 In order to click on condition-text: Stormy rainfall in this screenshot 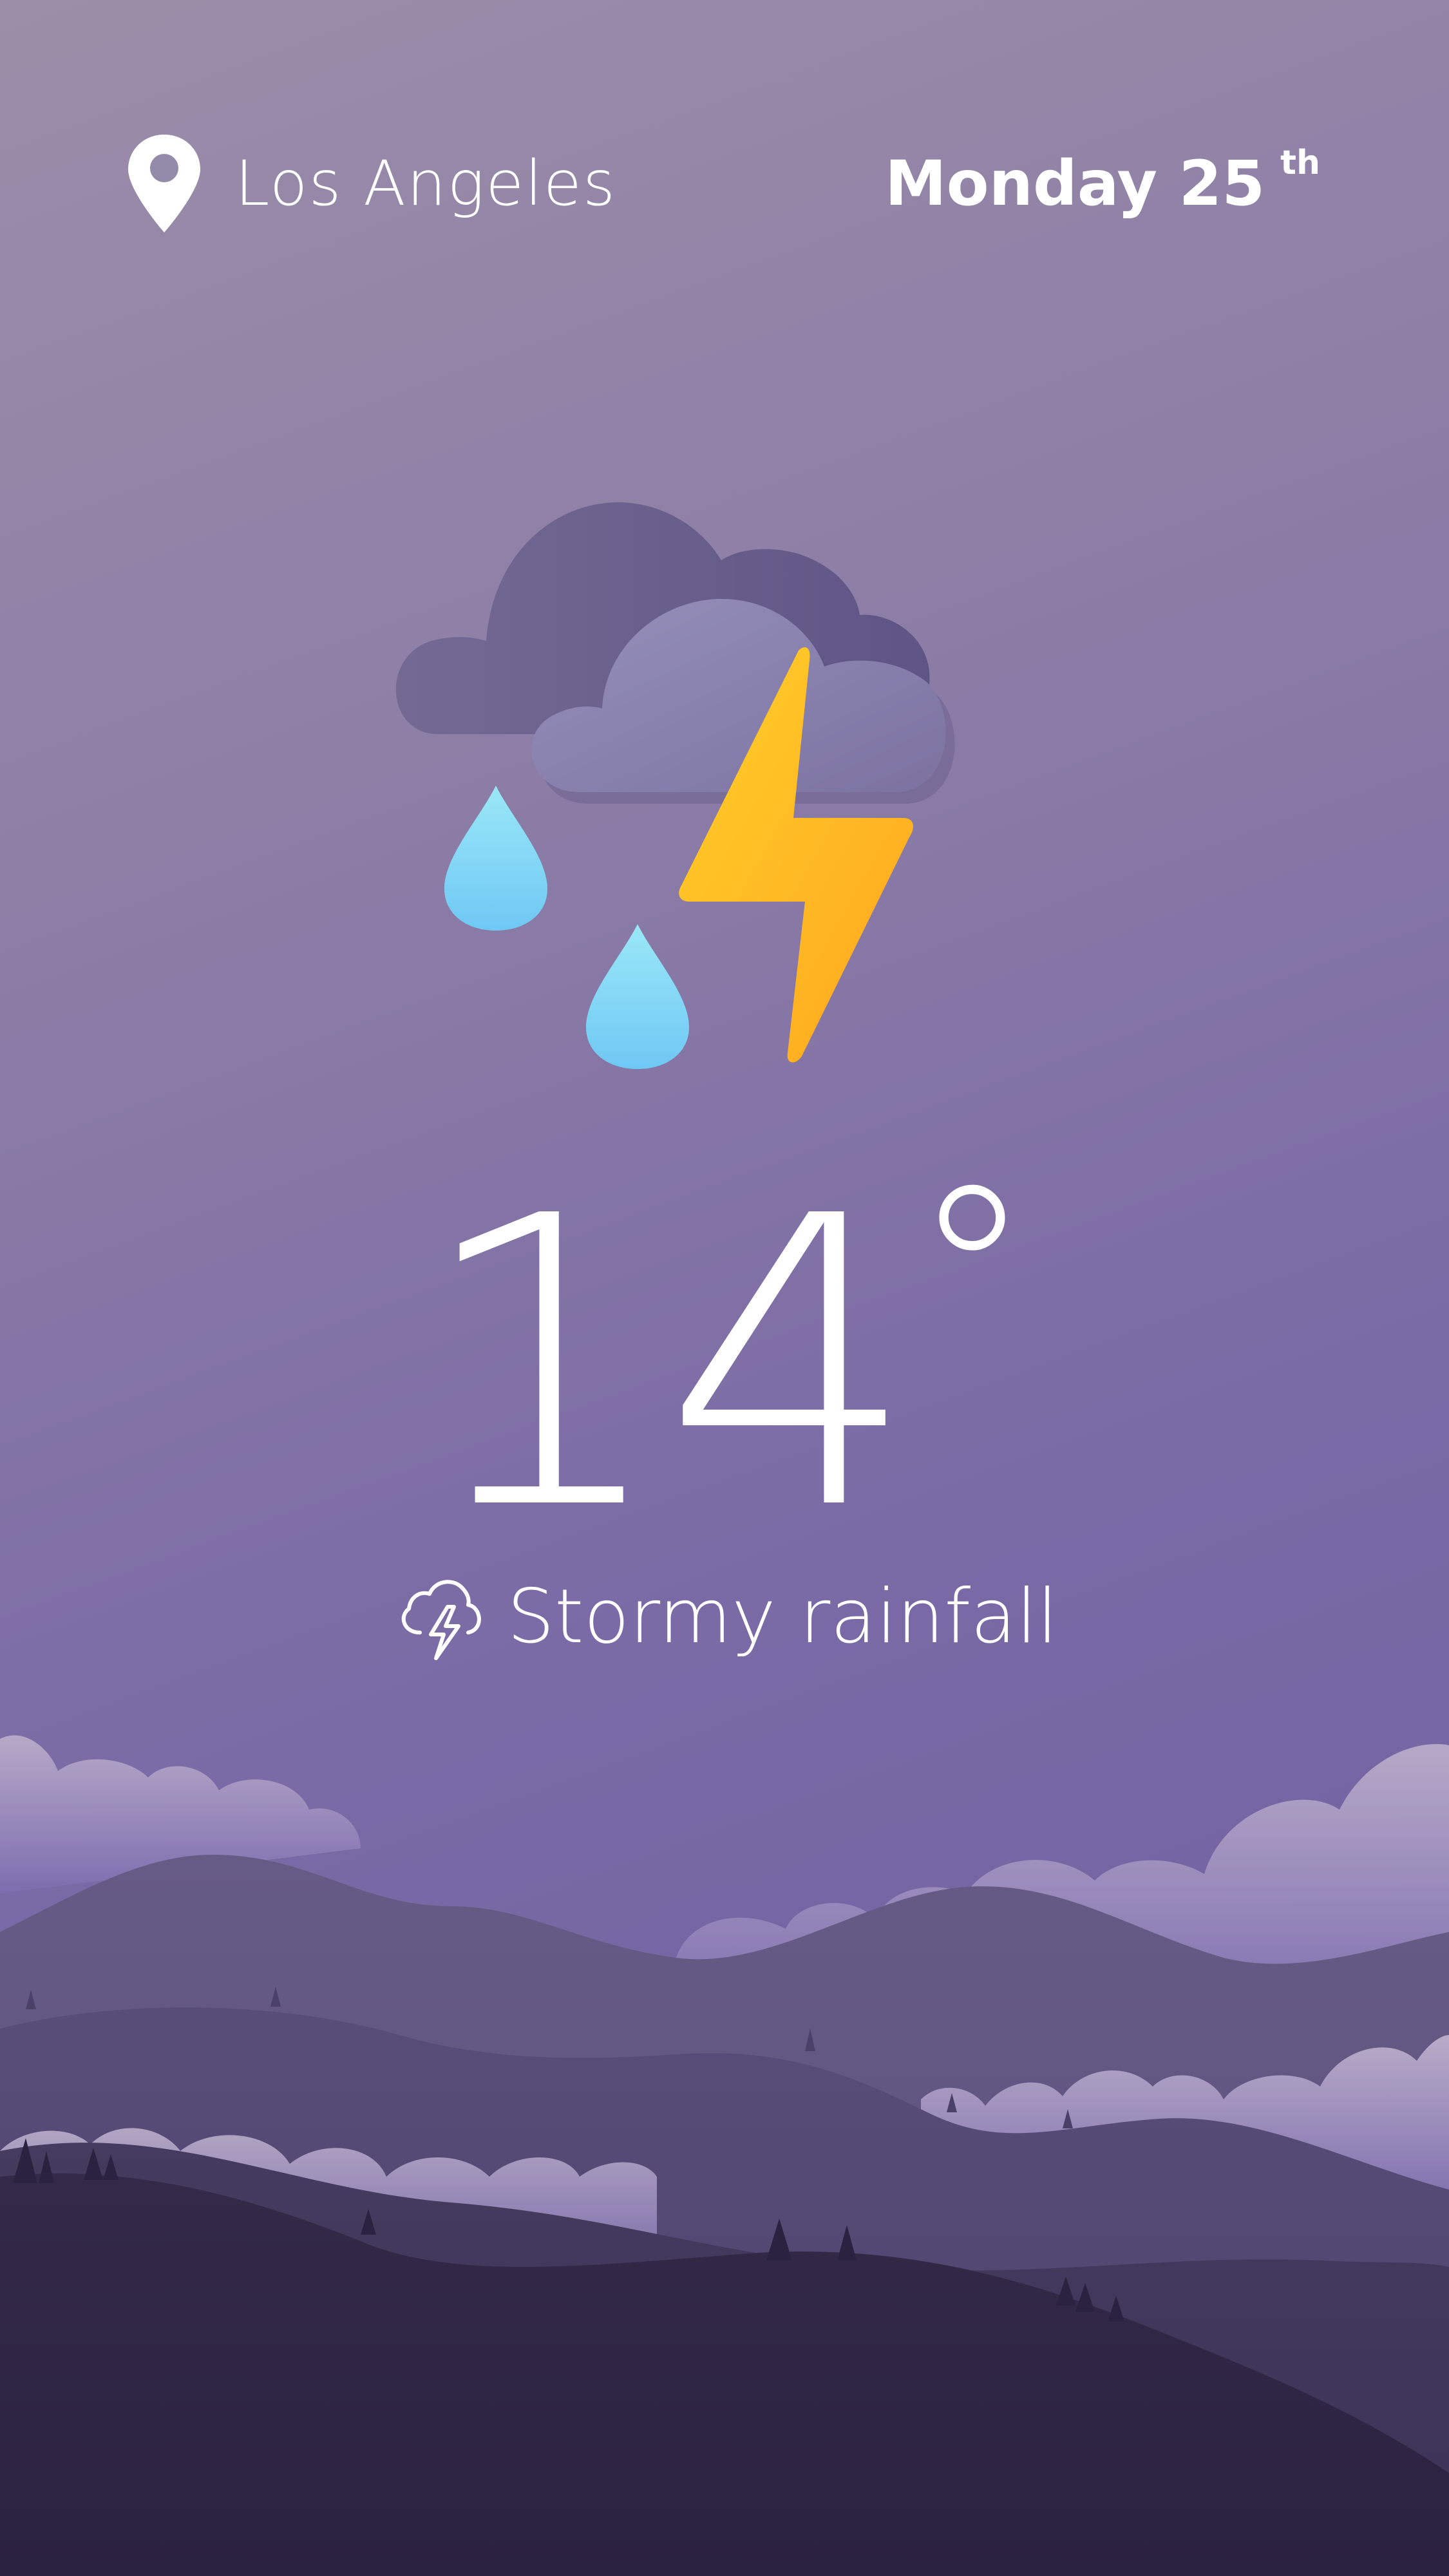, I will do `click(782, 1616)`.